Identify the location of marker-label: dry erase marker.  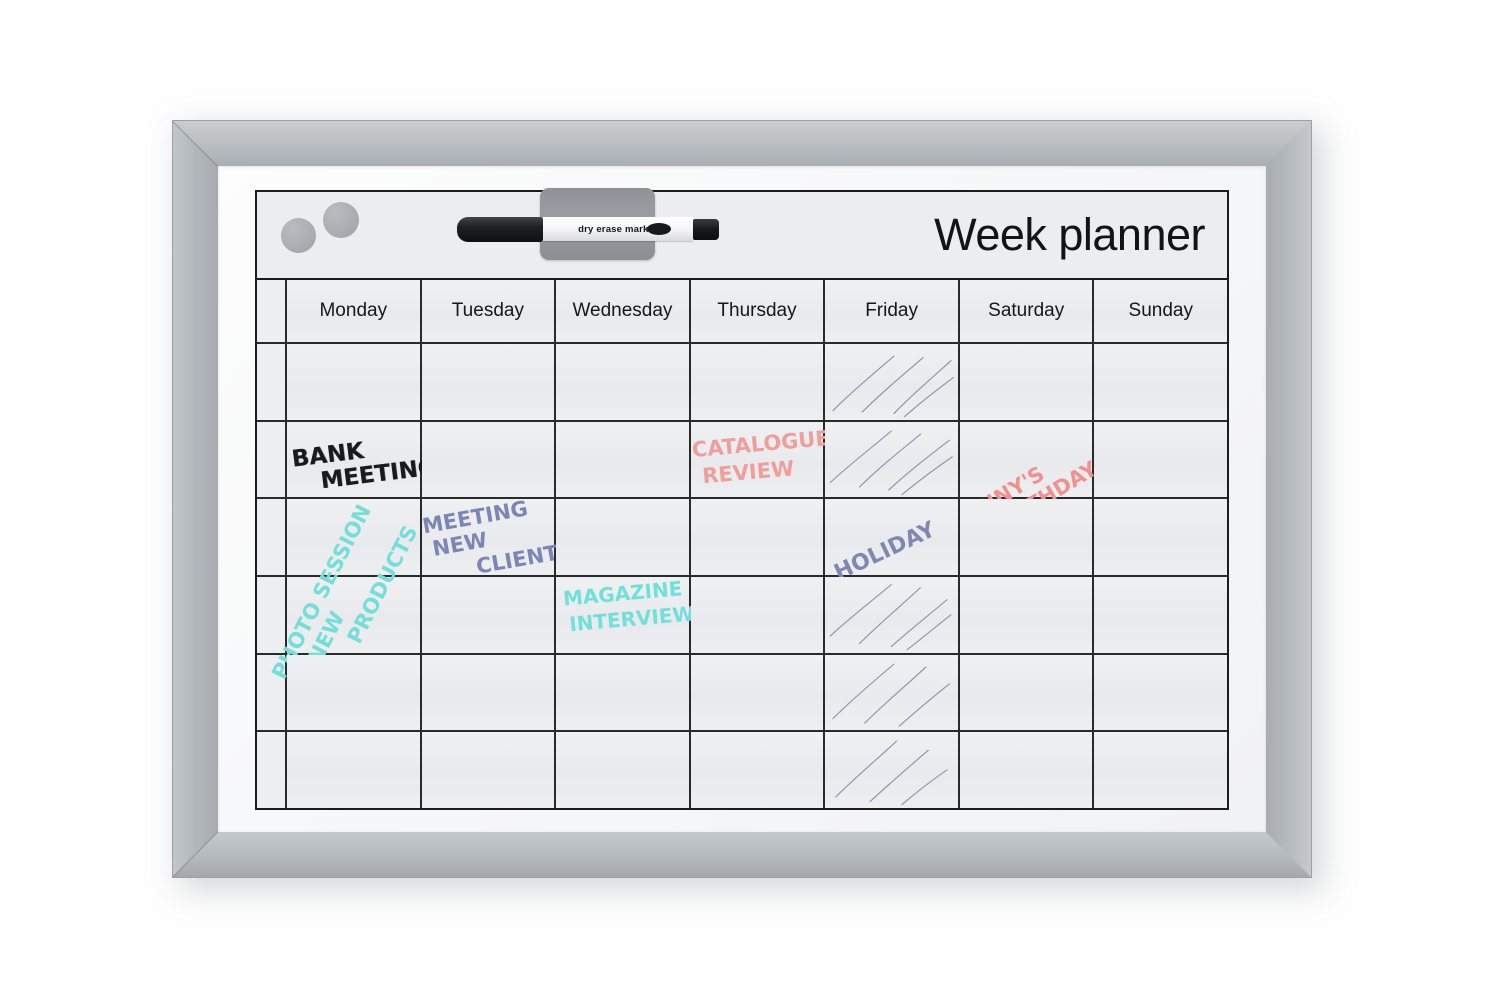
(618, 229).